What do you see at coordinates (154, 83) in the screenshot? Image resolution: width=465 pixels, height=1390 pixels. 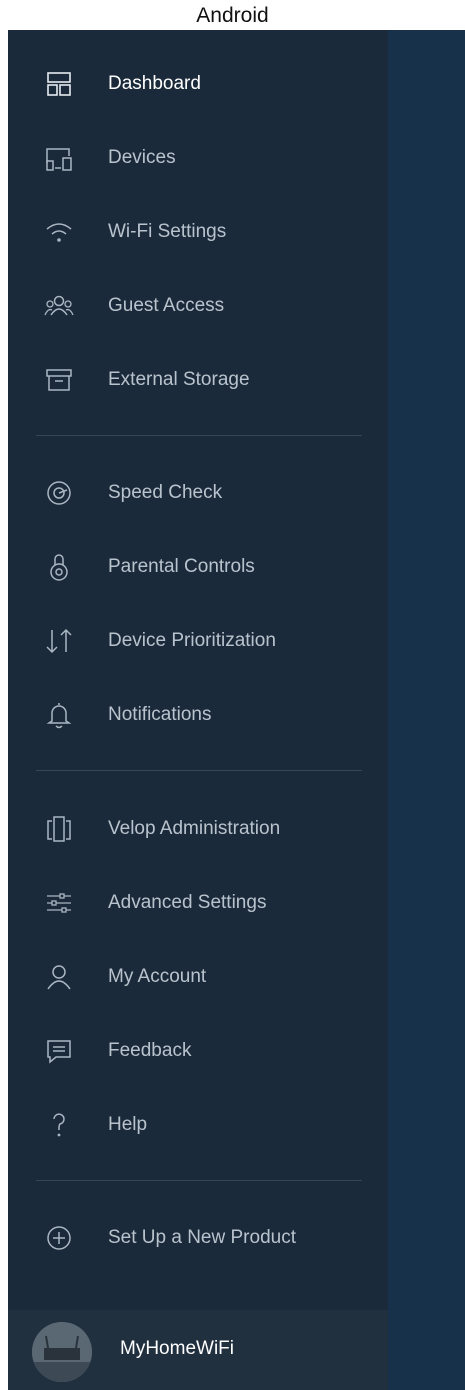 I see `menu-item-label: Dashboard` at bounding box center [154, 83].